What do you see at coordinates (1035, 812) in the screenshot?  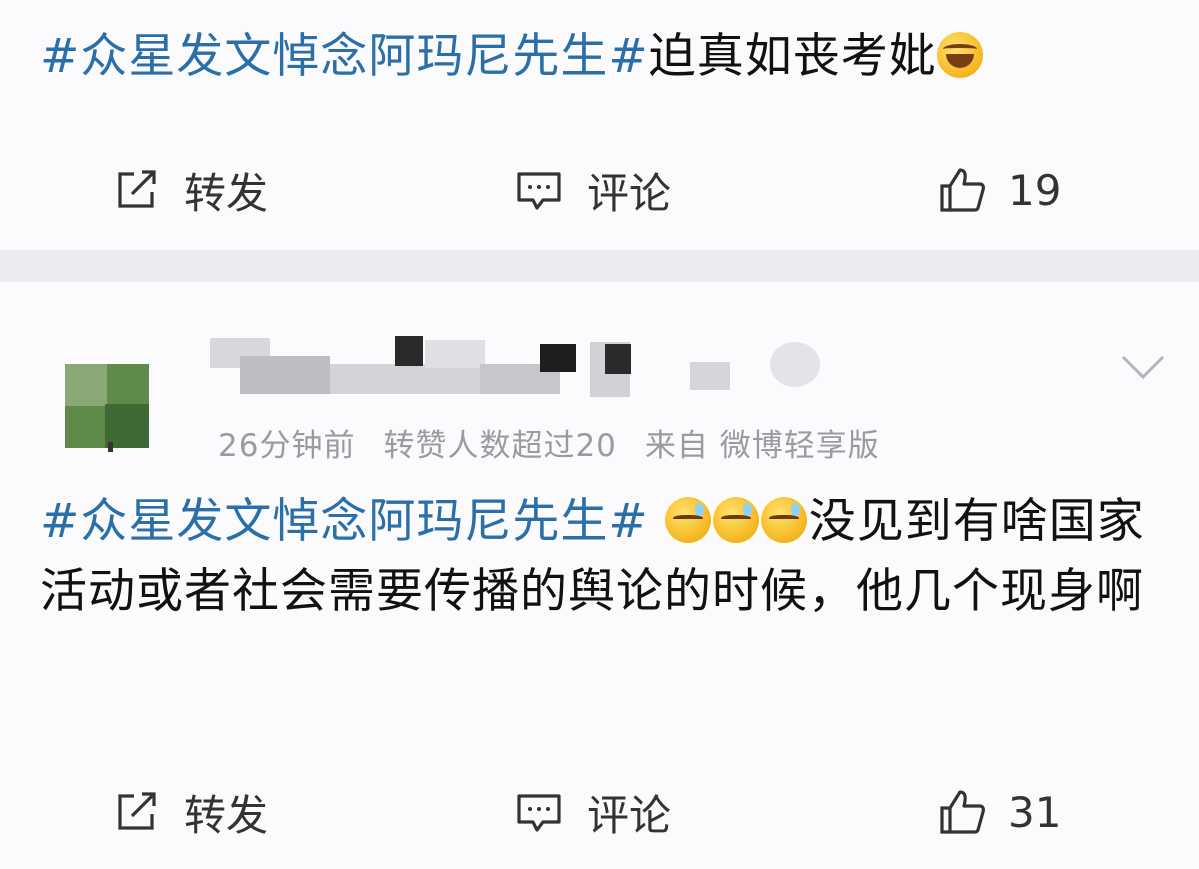 I see `like-count: 31` at bounding box center [1035, 812].